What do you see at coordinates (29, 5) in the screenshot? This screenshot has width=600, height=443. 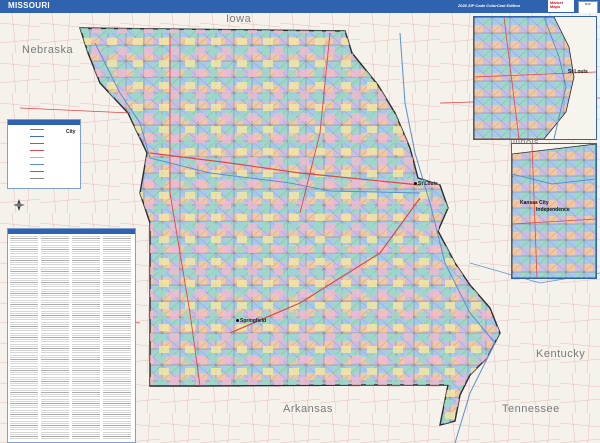 I see `map-title: MISSOURI` at bounding box center [29, 5].